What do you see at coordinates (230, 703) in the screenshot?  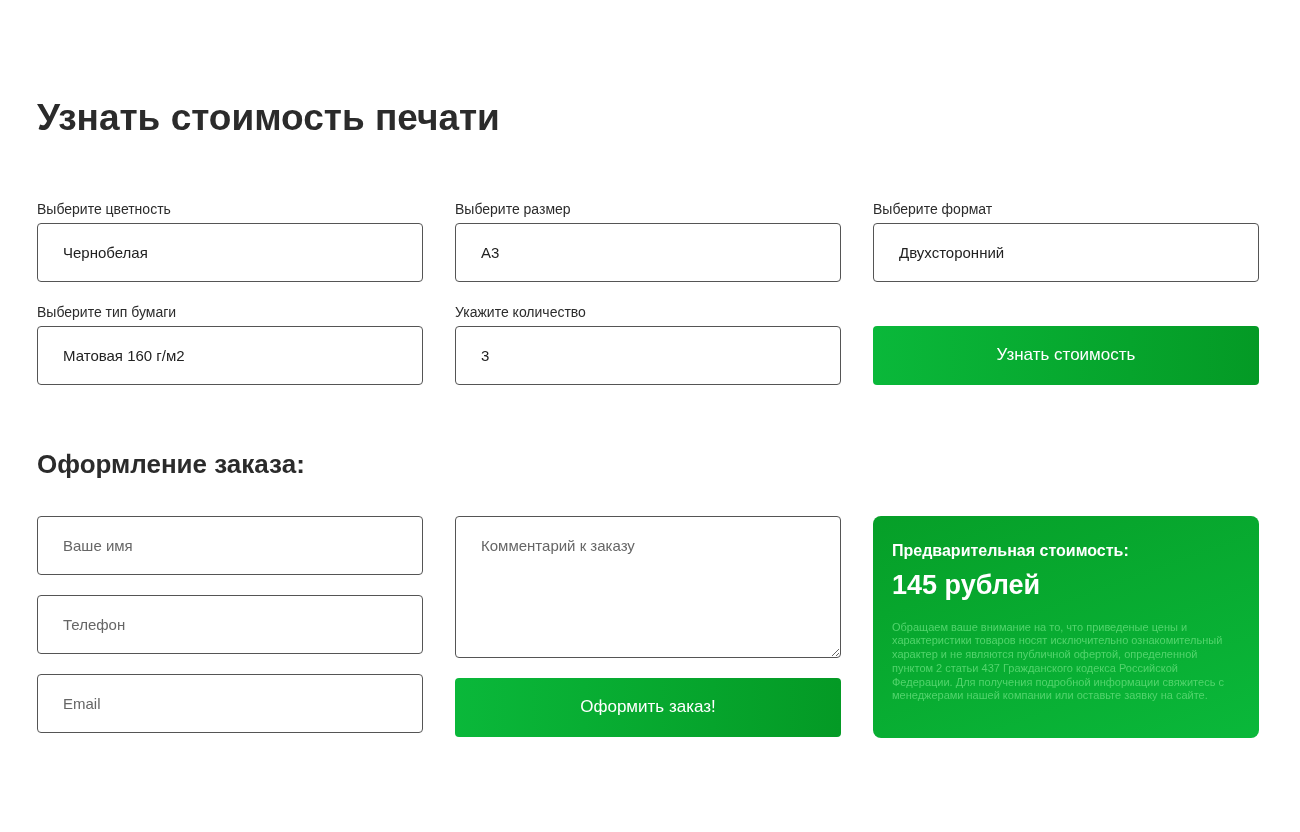 I see `input-field: Email` at bounding box center [230, 703].